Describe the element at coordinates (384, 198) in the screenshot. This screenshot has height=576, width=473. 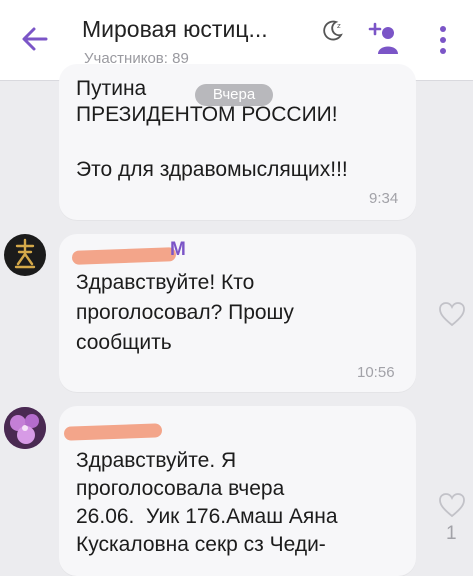
I see `message-time: 9:34` at that location.